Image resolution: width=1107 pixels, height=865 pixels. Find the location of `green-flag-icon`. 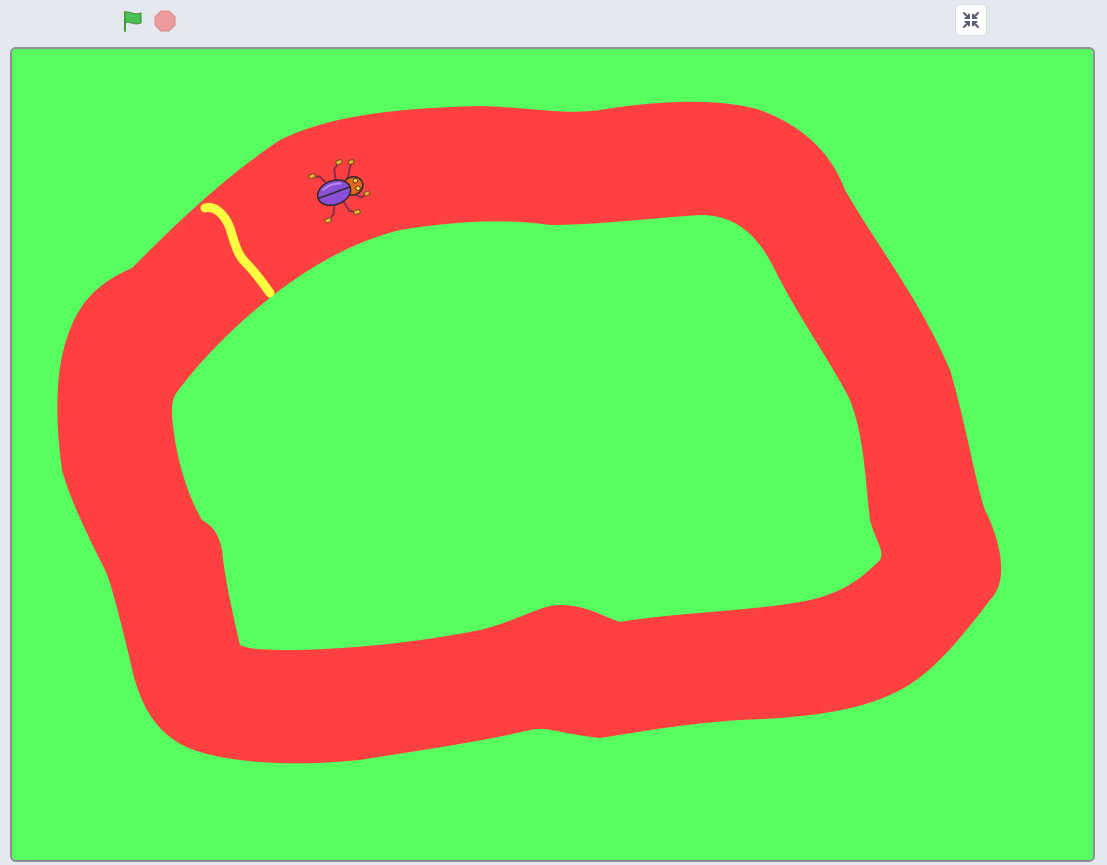

green-flag-icon is located at coordinates (133, 21).